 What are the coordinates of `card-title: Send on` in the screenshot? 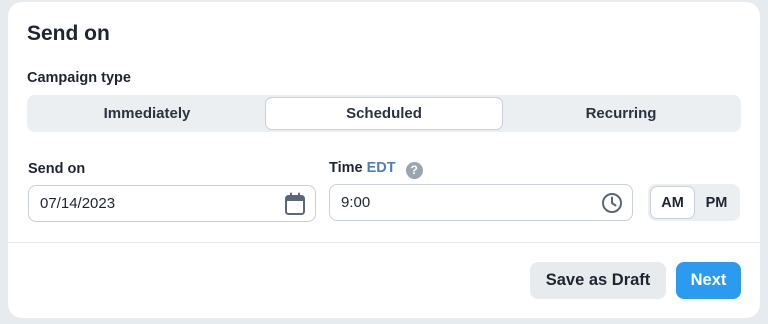 It's located at (68, 33).